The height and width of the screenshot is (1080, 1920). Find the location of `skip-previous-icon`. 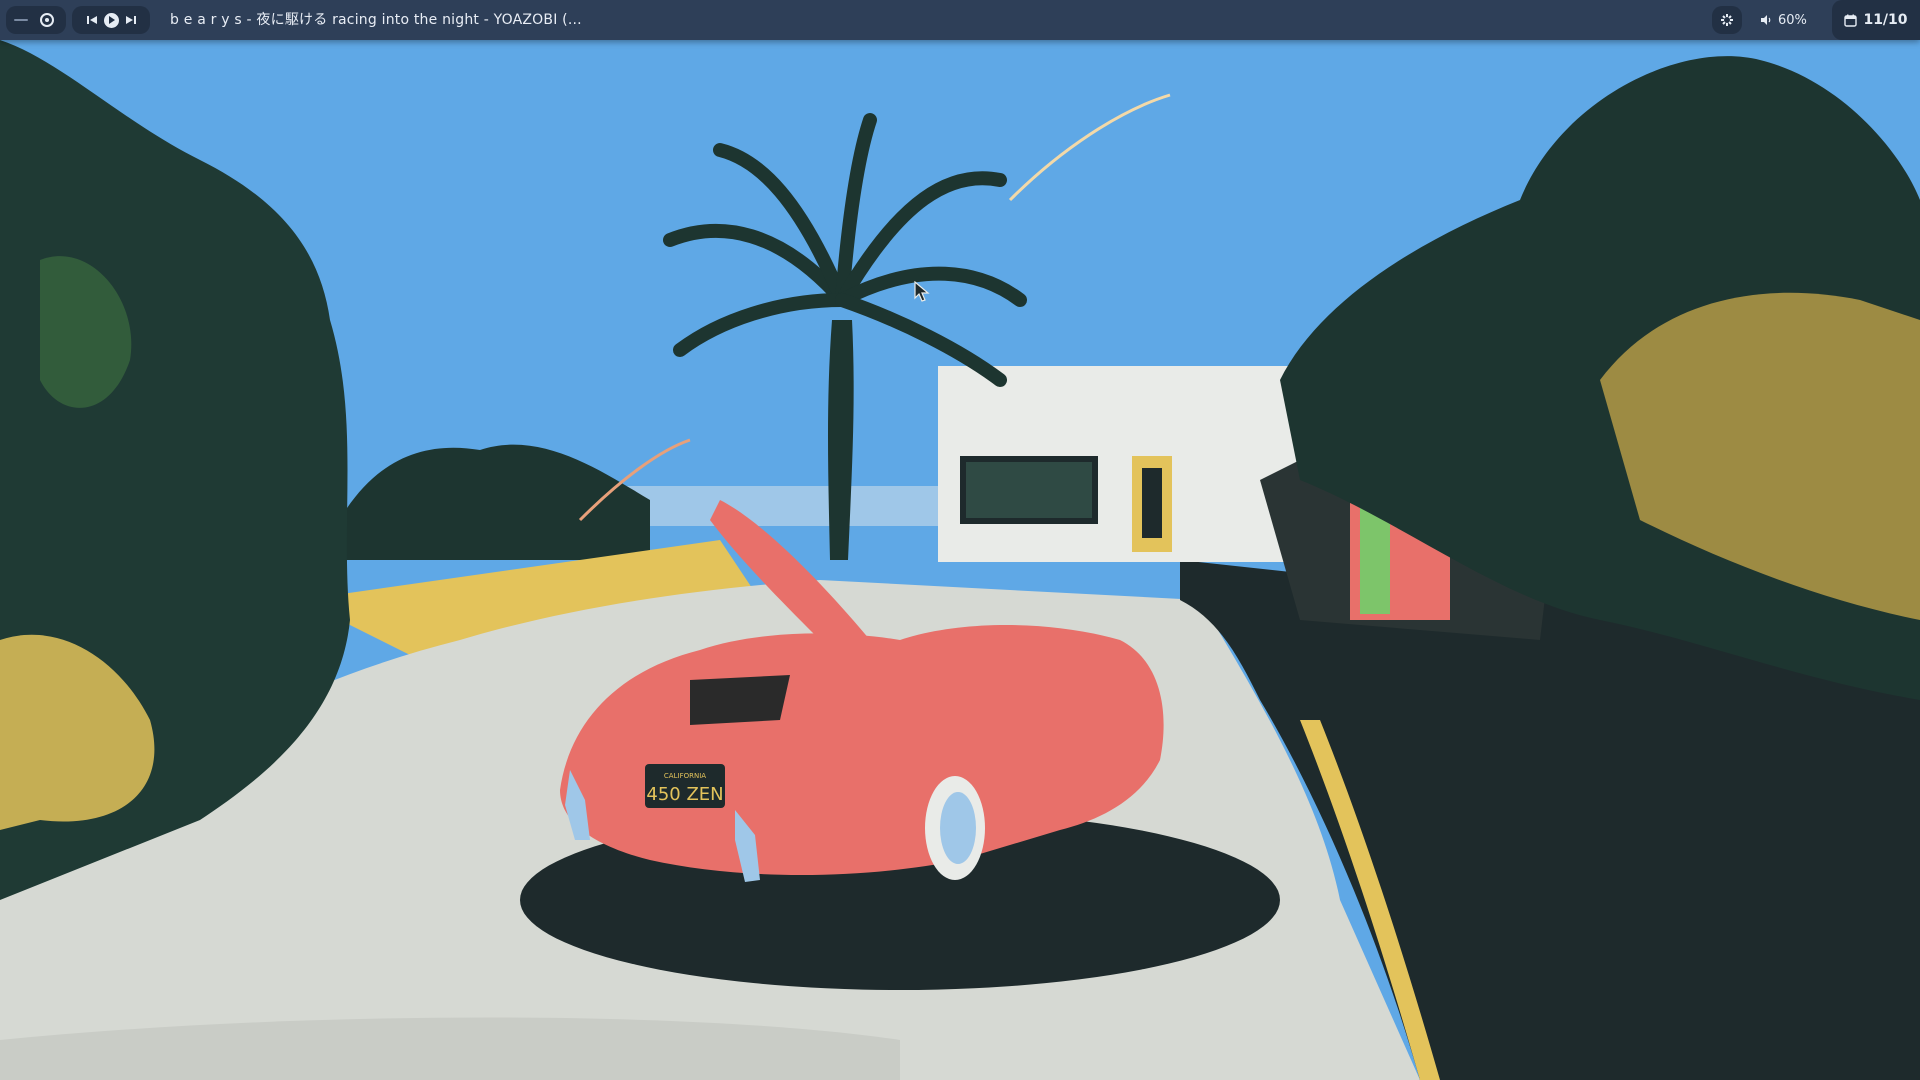

skip-previous-icon is located at coordinates (92, 20).